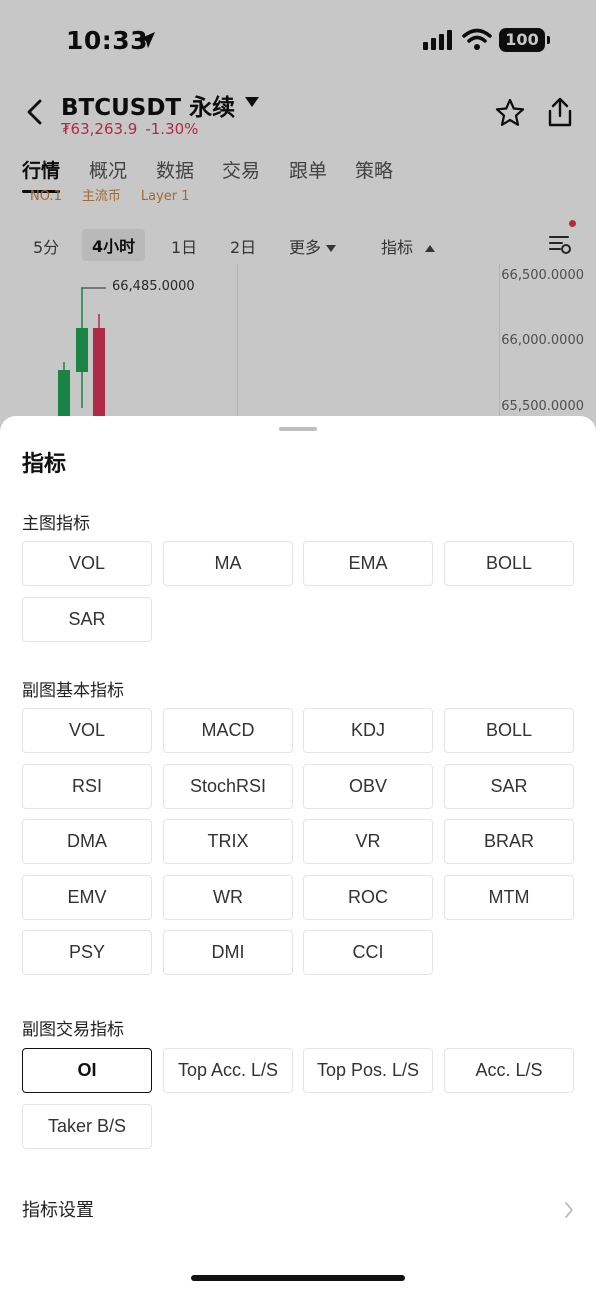 Image resolution: width=596 pixels, height=1293 pixels. I want to click on main-option-vol: VOL, so click(87, 563).